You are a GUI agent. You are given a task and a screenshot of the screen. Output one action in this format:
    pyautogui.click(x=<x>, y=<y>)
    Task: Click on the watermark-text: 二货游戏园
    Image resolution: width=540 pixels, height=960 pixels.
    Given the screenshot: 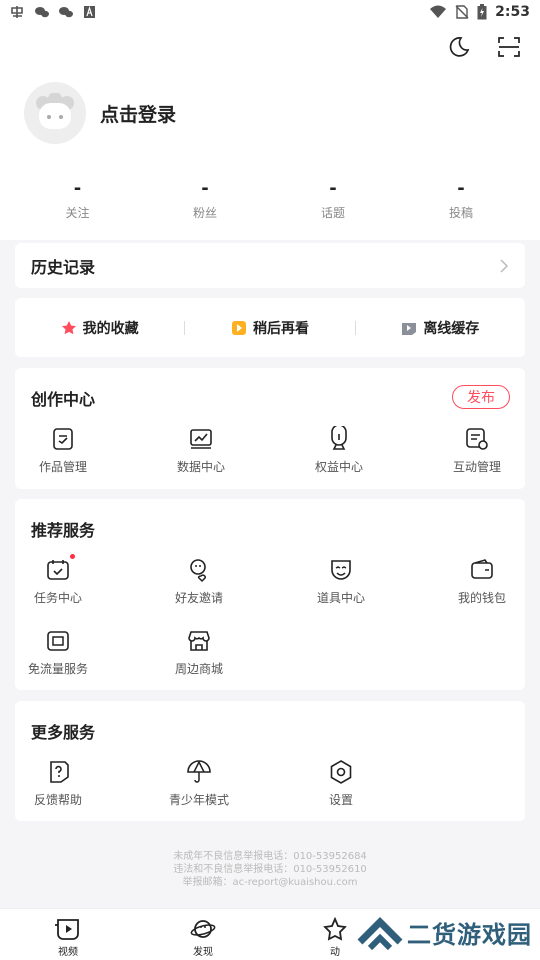 What is the action you would take?
    pyautogui.click(x=469, y=934)
    